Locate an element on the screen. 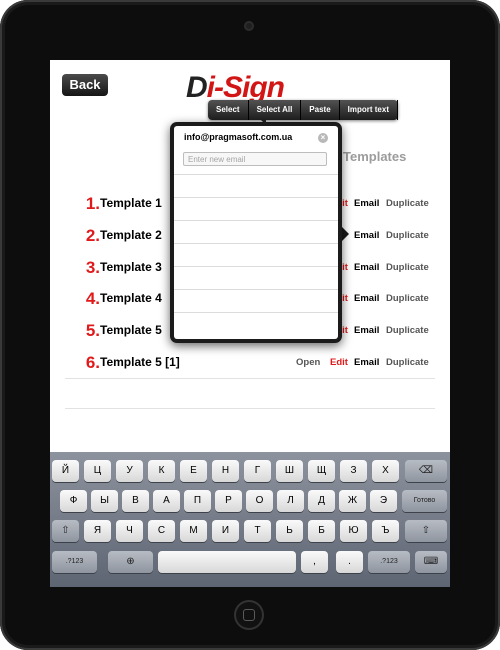 The width and height of the screenshot is (500, 650). key: Л is located at coordinates (290, 501).